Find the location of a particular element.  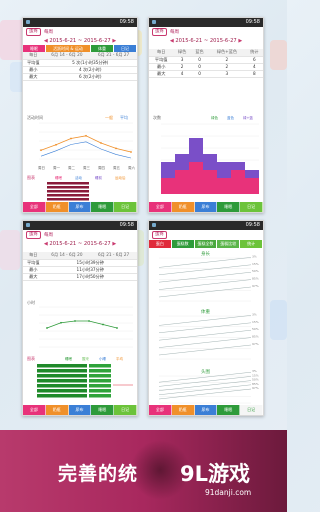

bar-purple is located at coordinates (210, 162).